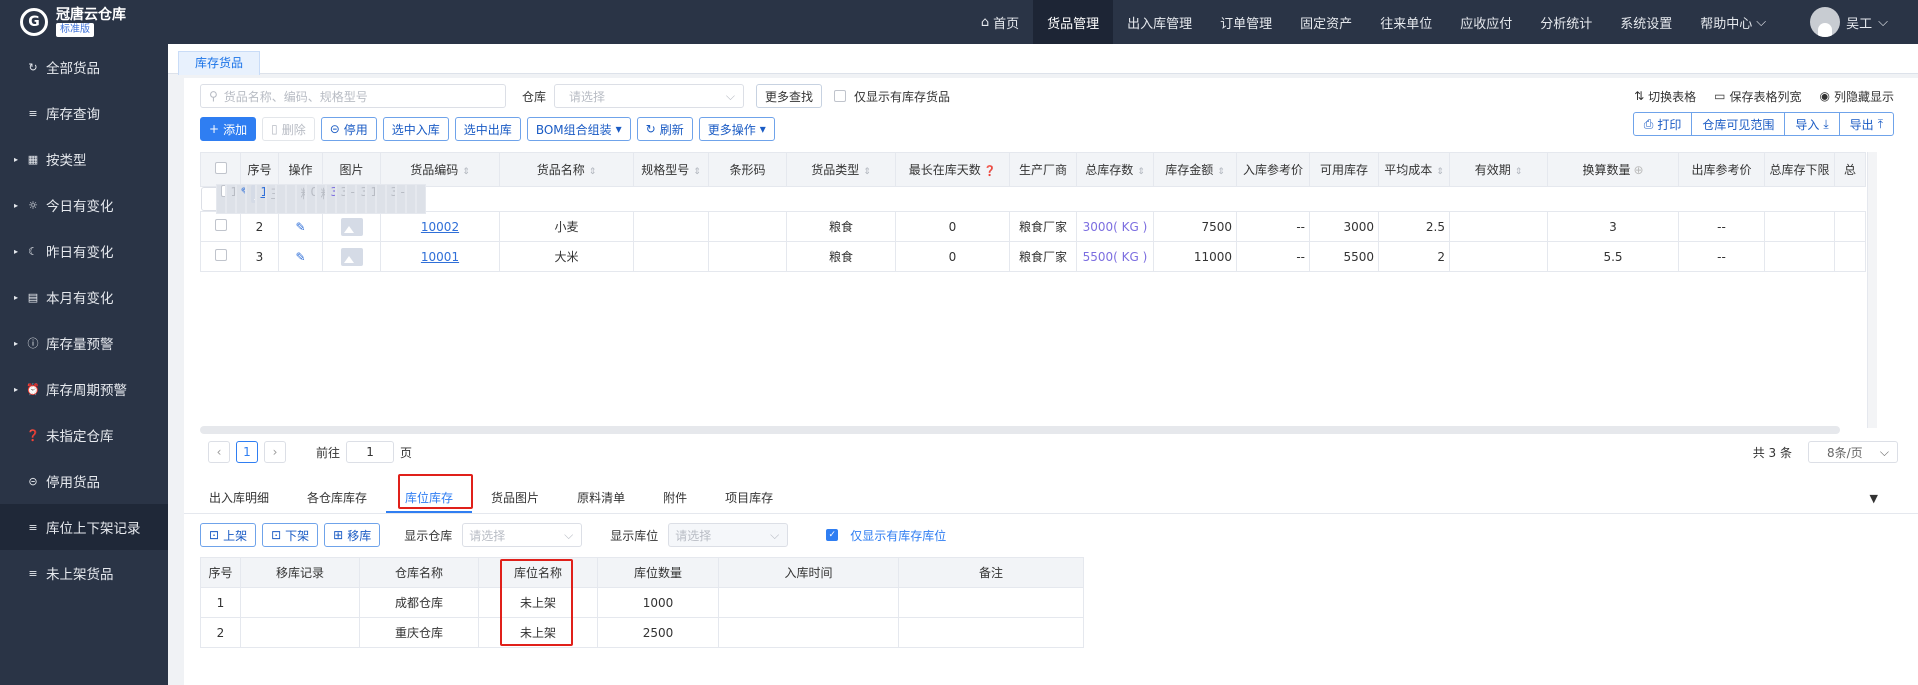 The image size is (1918, 685). What do you see at coordinates (728, 535) in the screenshot?
I see `show-location-select: 请选择 ⌵` at bounding box center [728, 535].